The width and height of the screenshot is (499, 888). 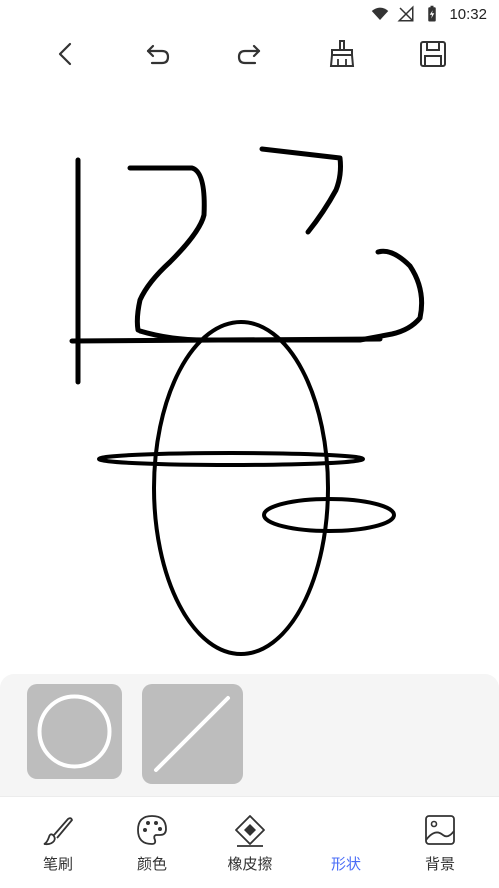 What do you see at coordinates (58, 848) in the screenshot?
I see `nav-brush: 笔刷` at bounding box center [58, 848].